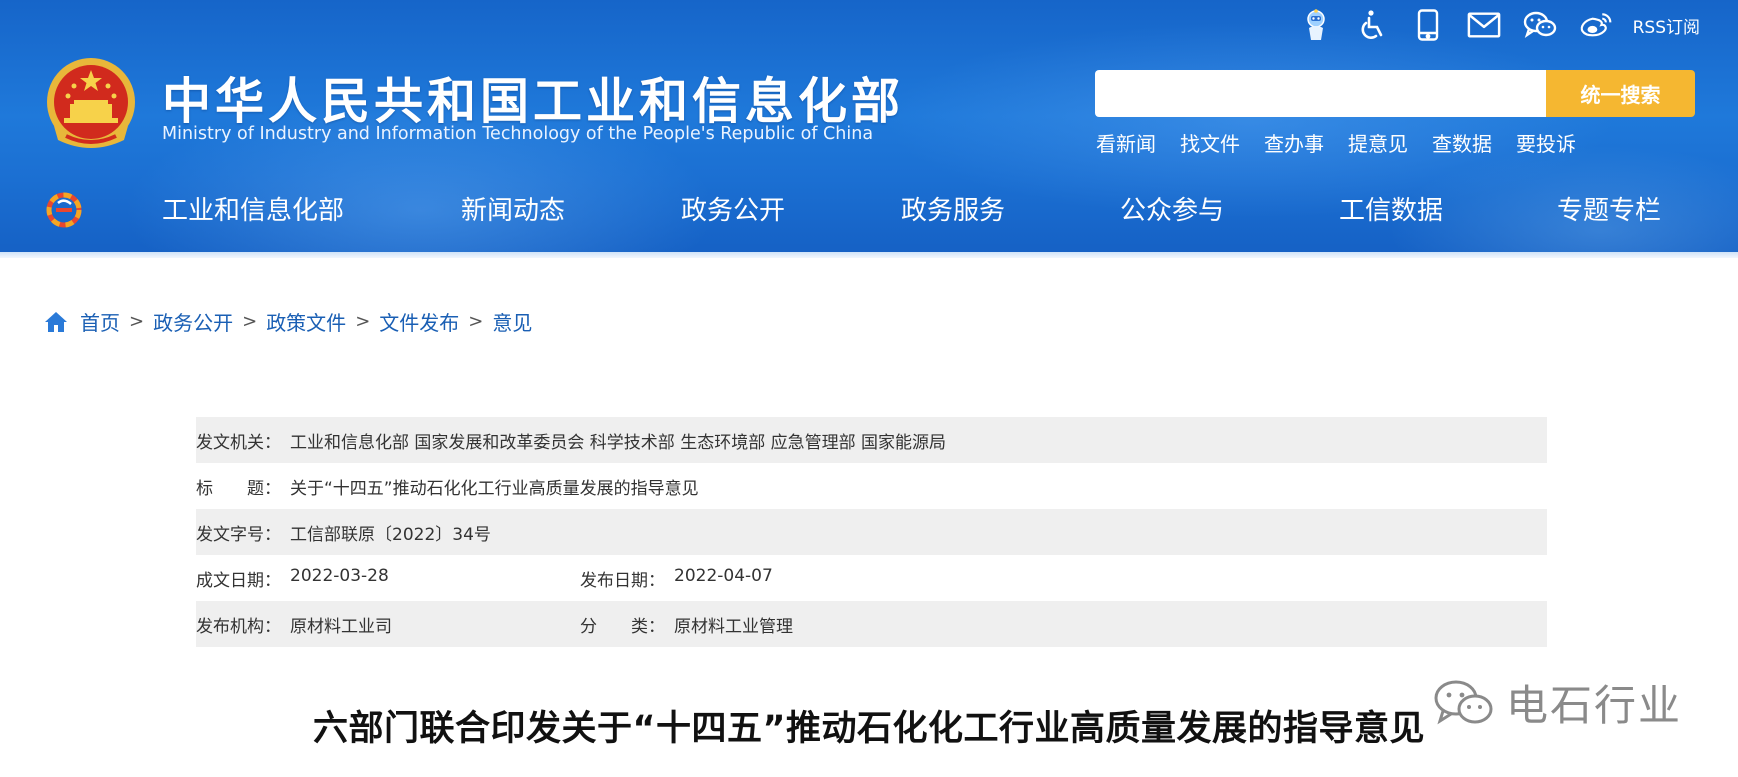  Describe the element at coordinates (512, 321) in the screenshot. I see `breadcrumb-opinions: 意见` at that location.